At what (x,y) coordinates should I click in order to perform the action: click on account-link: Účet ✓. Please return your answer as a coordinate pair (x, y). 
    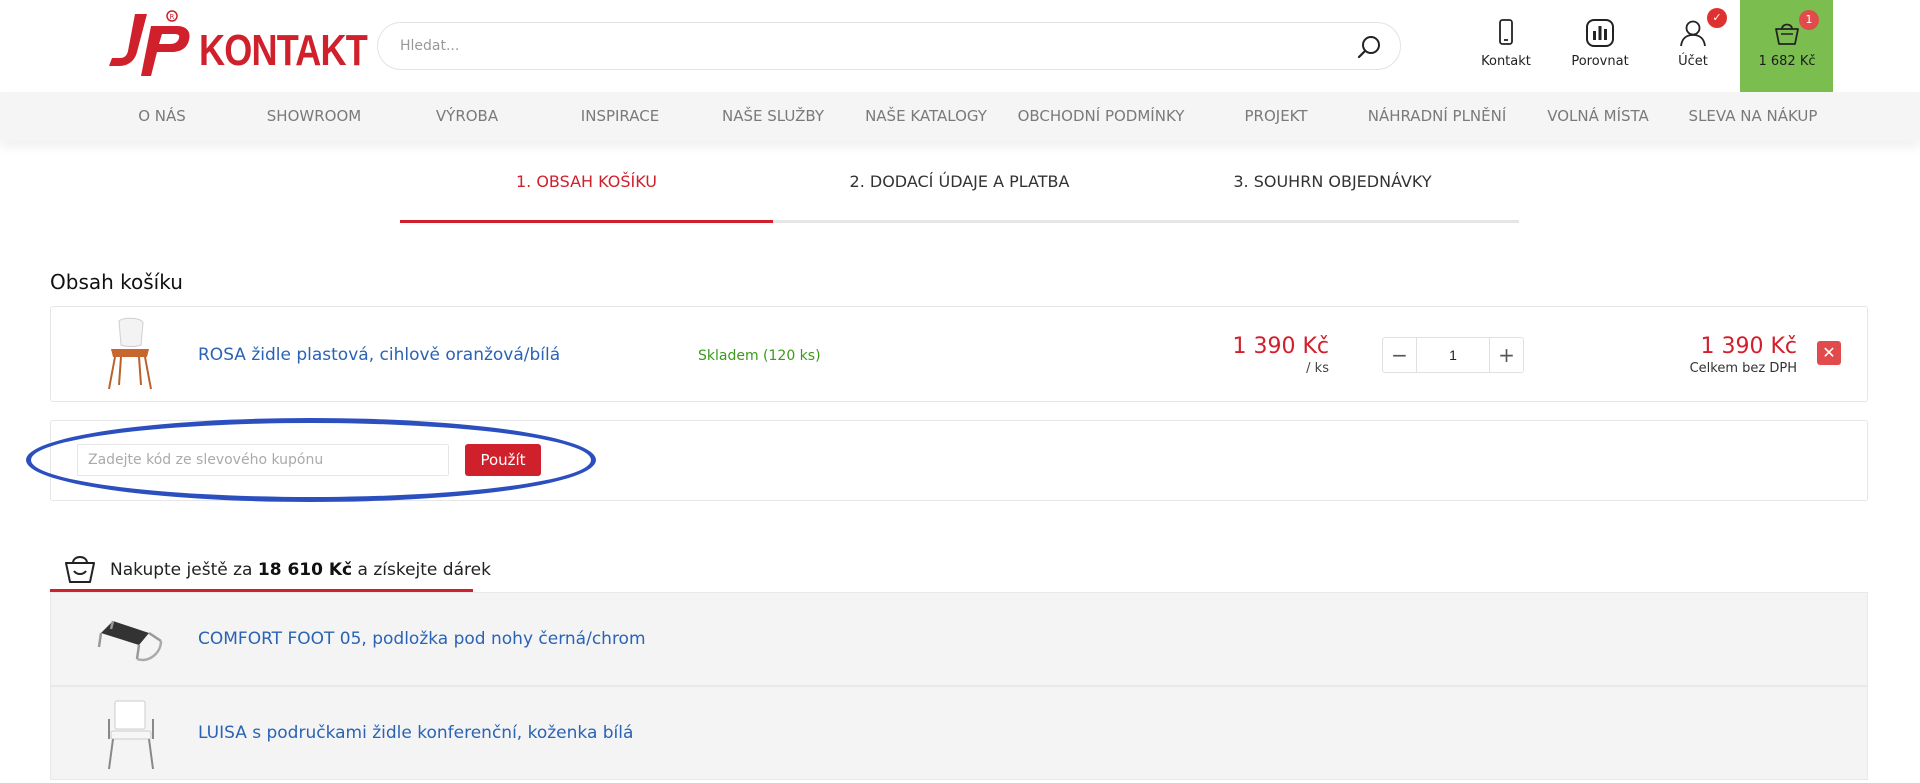
    Looking at the image, I should click on (1693, 38).